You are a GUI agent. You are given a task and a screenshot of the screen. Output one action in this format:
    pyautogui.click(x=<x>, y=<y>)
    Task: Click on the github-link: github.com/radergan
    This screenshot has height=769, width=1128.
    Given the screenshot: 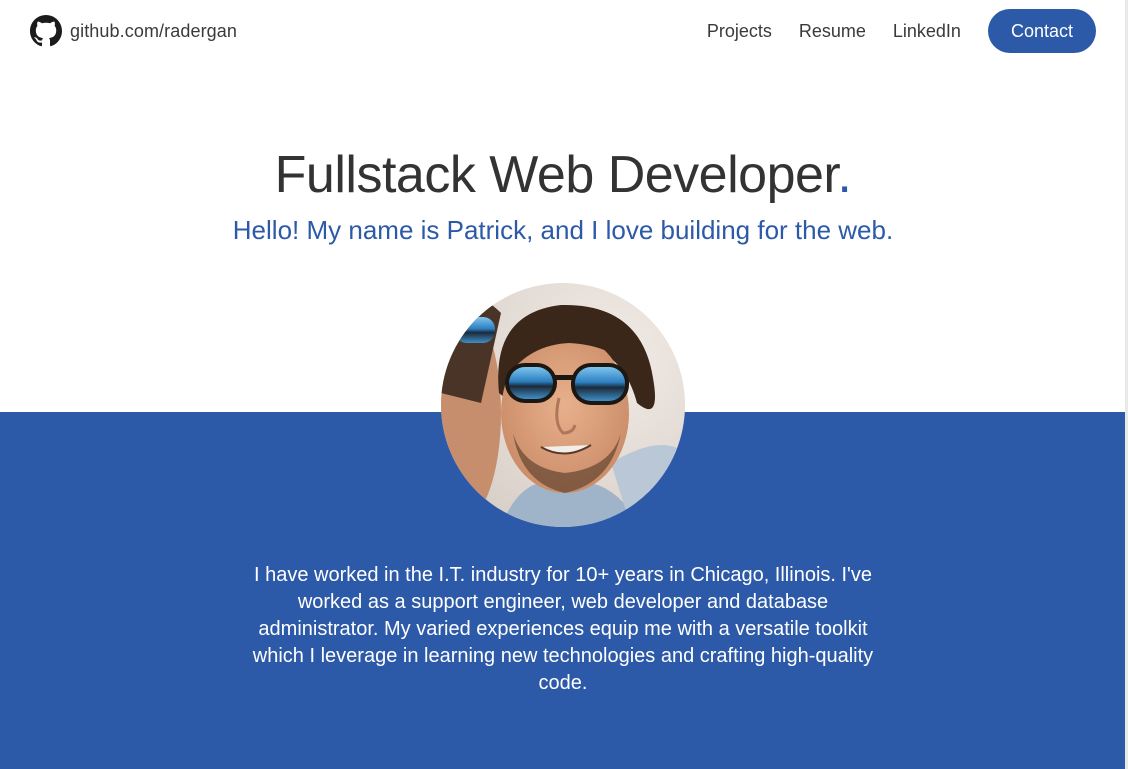 What is the action you would take?
    pyautogui.click(x=133, y=31)
    